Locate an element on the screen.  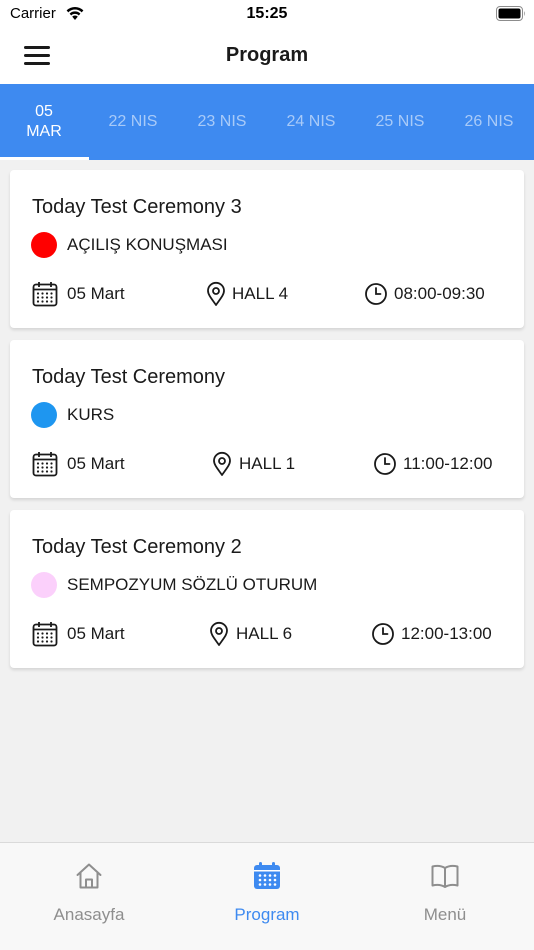
session-time: 08:00-09:30 is located at coordinates (439, 293).